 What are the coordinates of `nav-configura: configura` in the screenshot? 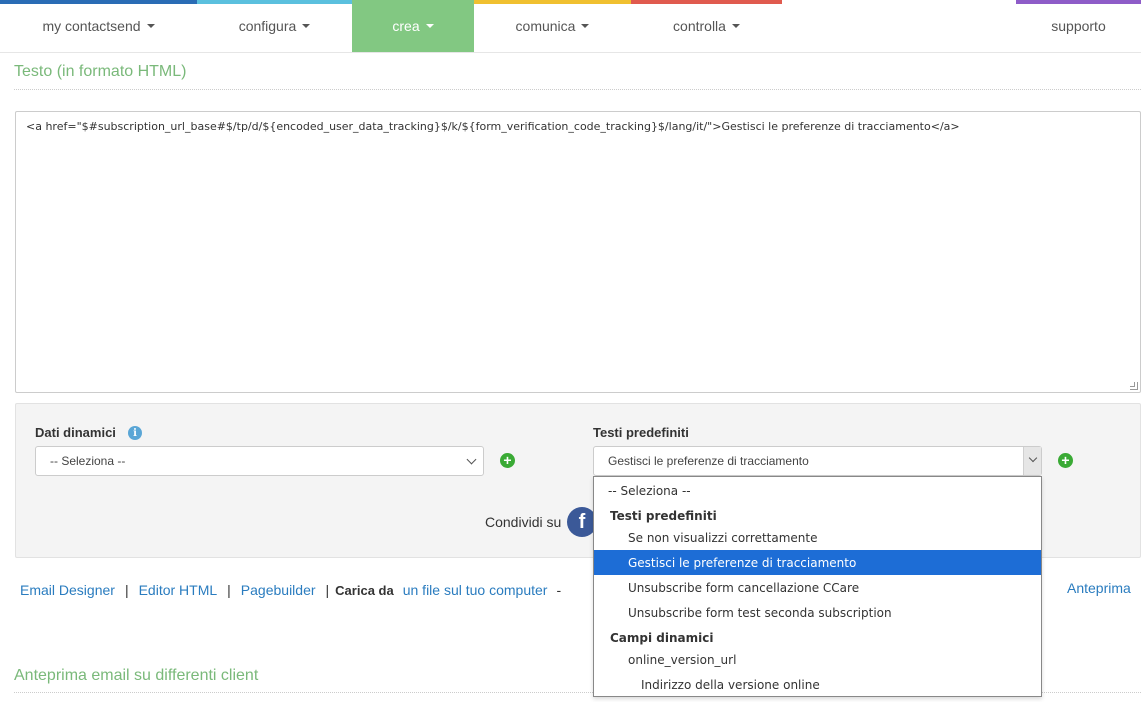 It's located at (274, 26).